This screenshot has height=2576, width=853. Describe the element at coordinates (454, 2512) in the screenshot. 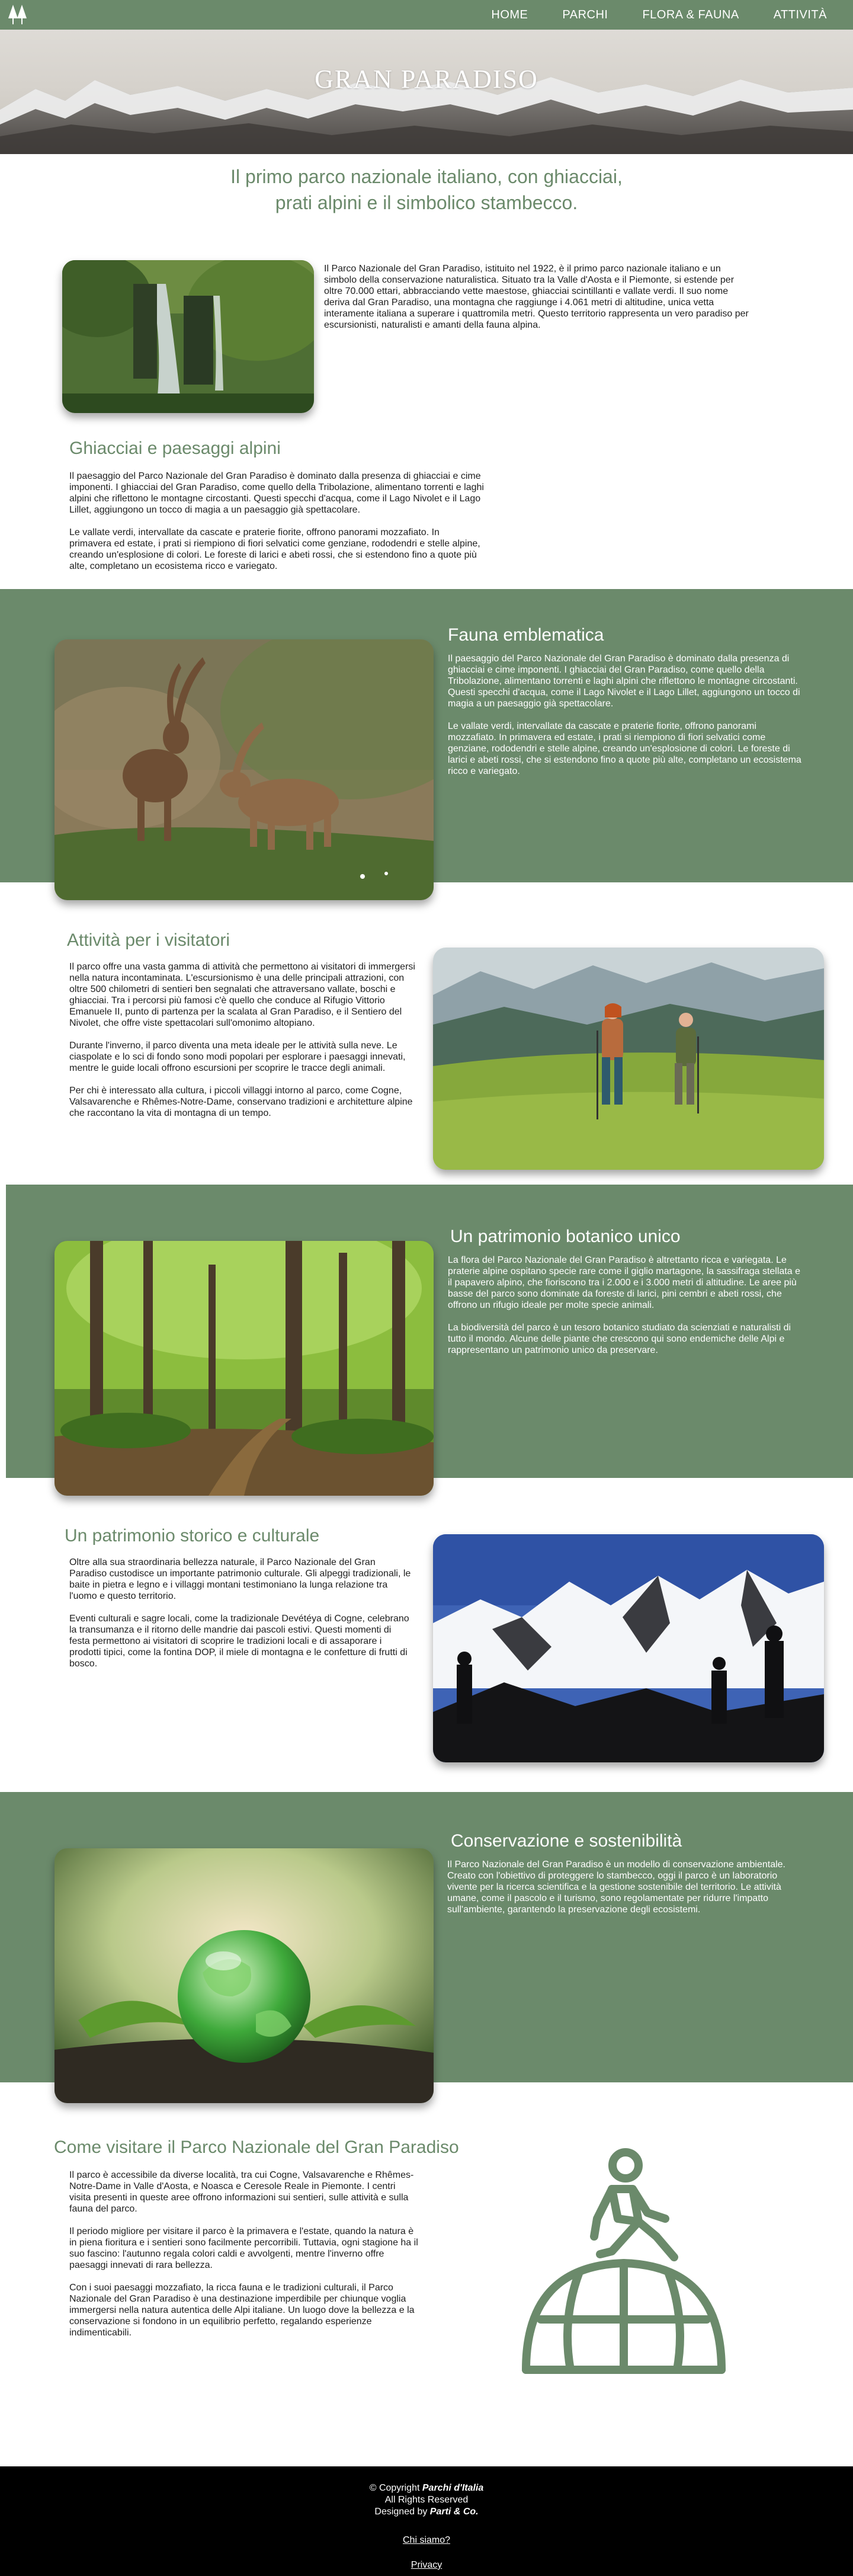

I see `footer-designer: Parti & Co.` at that location.